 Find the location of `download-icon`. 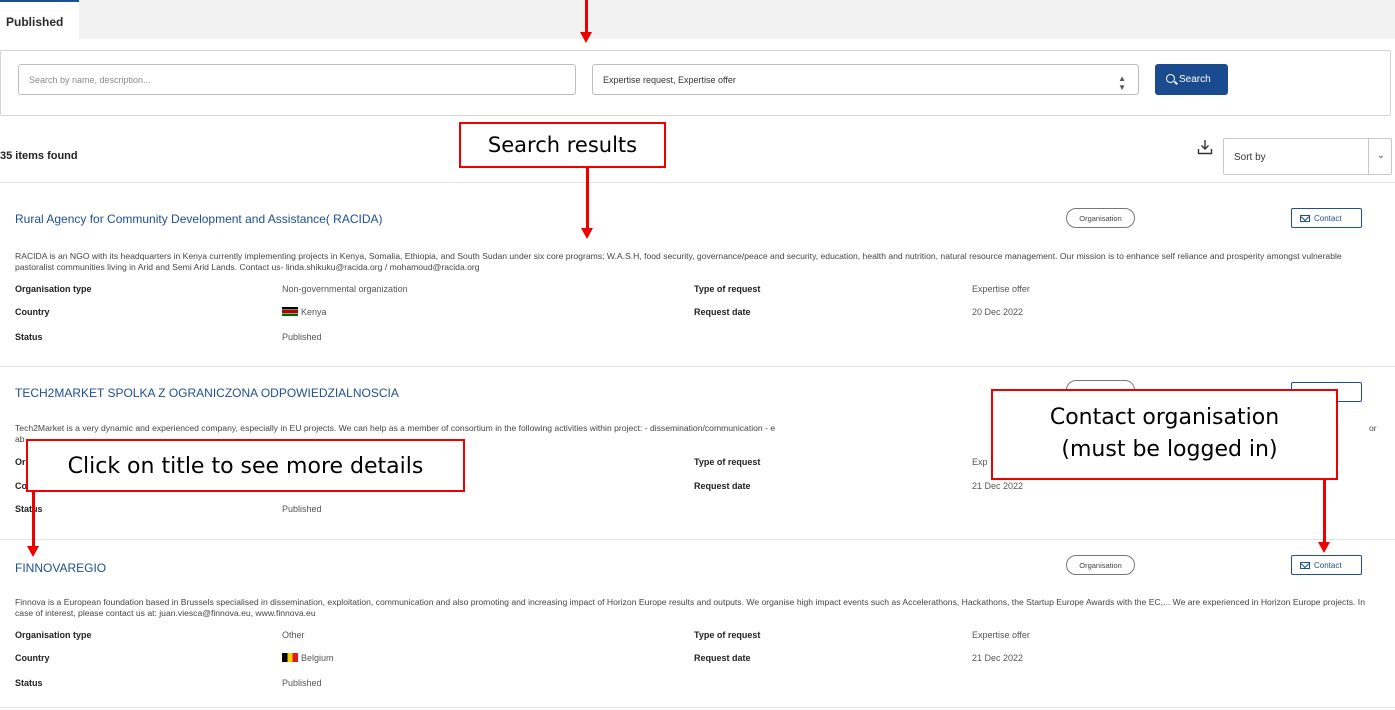

download-icon is located at coordinates (1205, 147).